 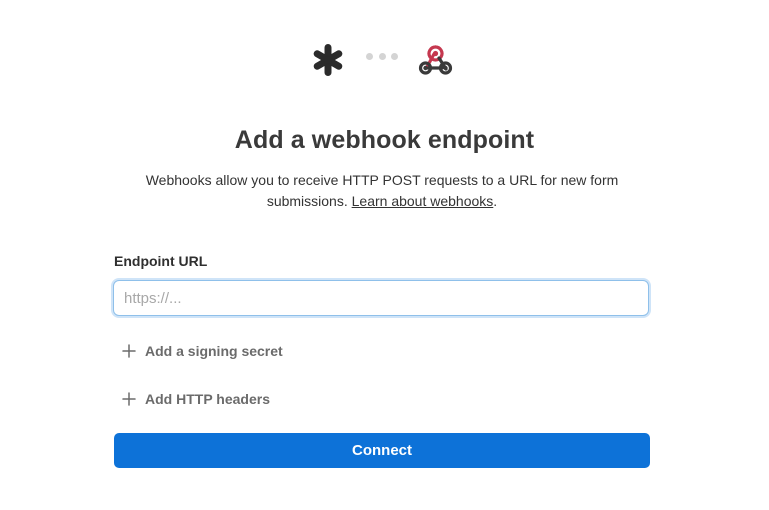 What do you see at coordinates (435, 60) in the screenshot?
I see `webhook-icon` at bounding box center [435, 60].